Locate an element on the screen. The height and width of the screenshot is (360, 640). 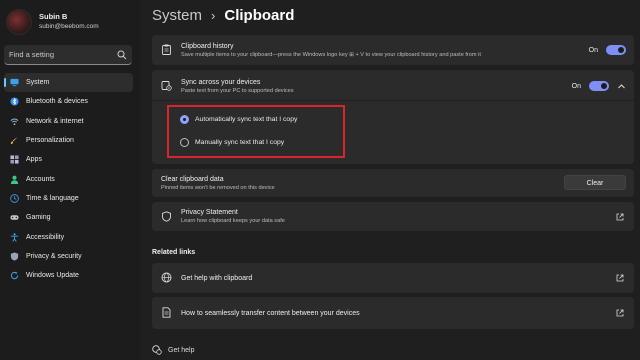
related-link-help: Get help with clipboard is located at coordinates (393, 278).